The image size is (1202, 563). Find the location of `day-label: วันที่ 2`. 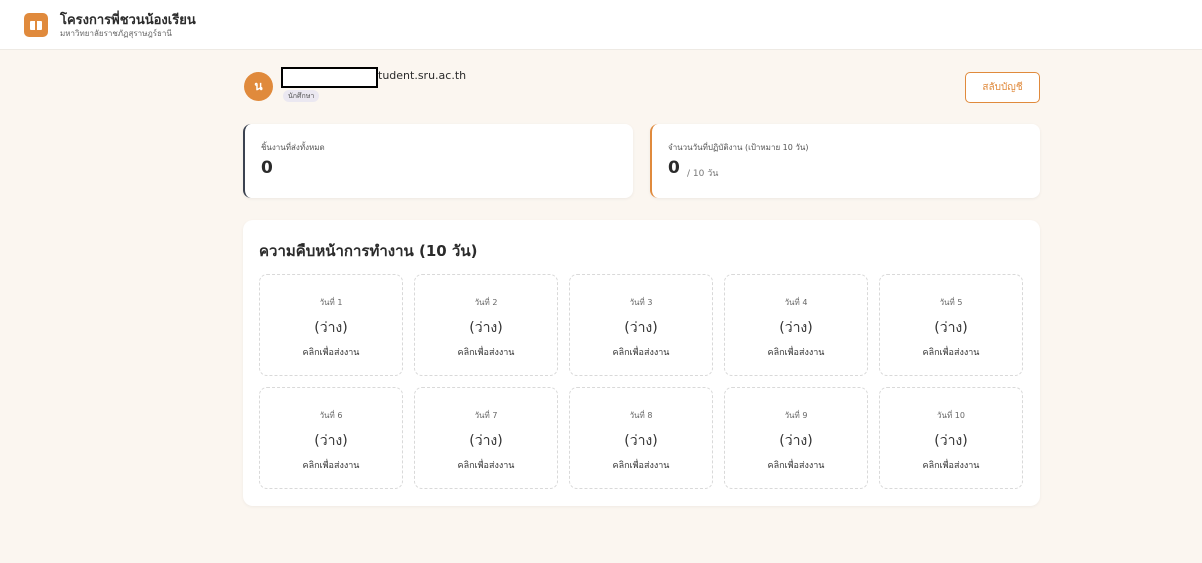

day-label: วันที่ 2 is located at coordinates (486, 302).